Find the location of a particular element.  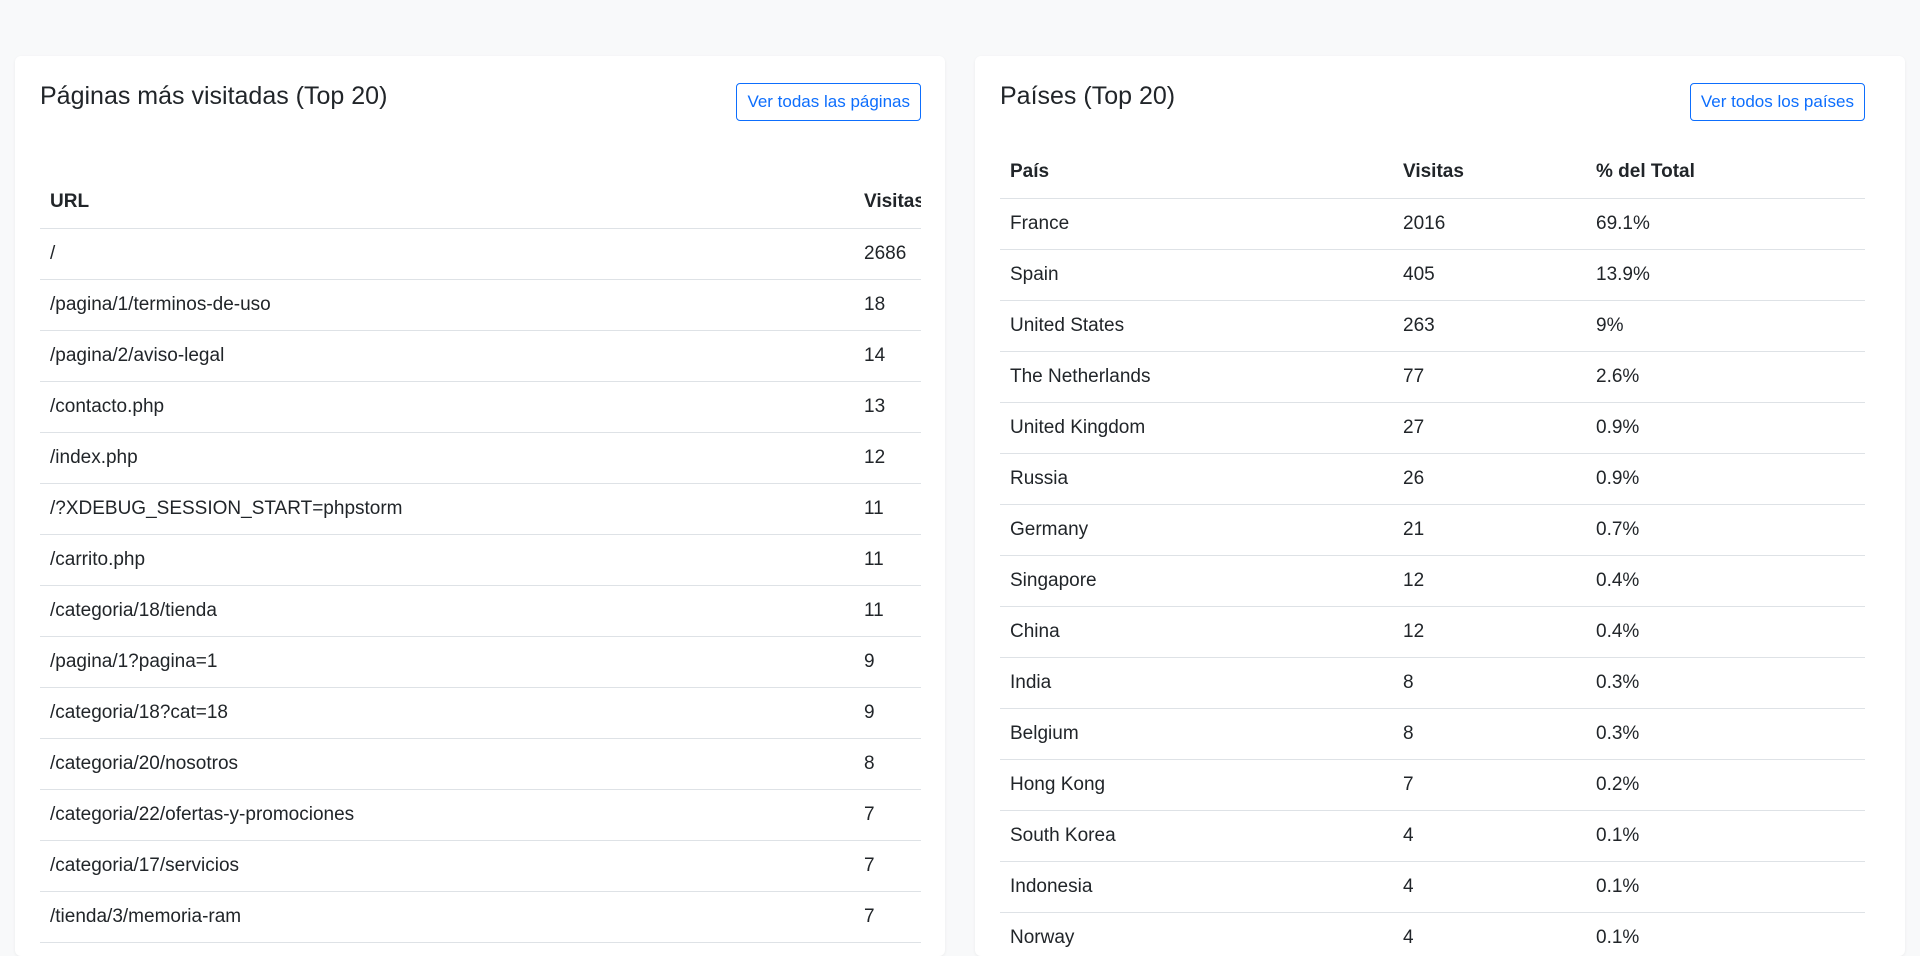

table-row: Singapore 12 0.4% is located at coordinates (1432, 581).